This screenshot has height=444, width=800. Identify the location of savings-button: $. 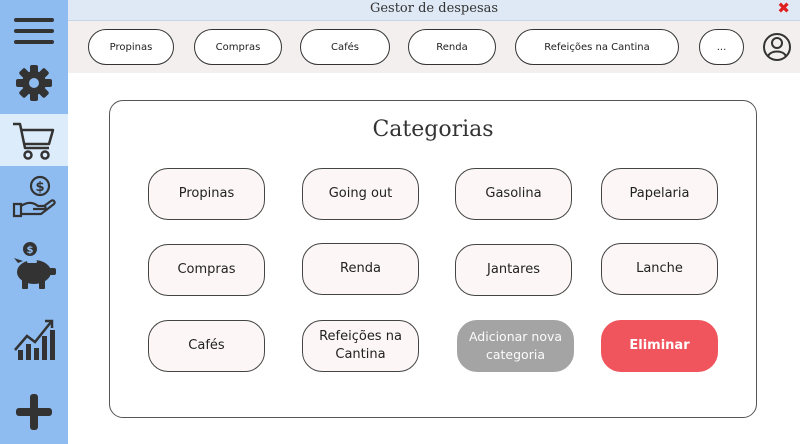
(34, 266).